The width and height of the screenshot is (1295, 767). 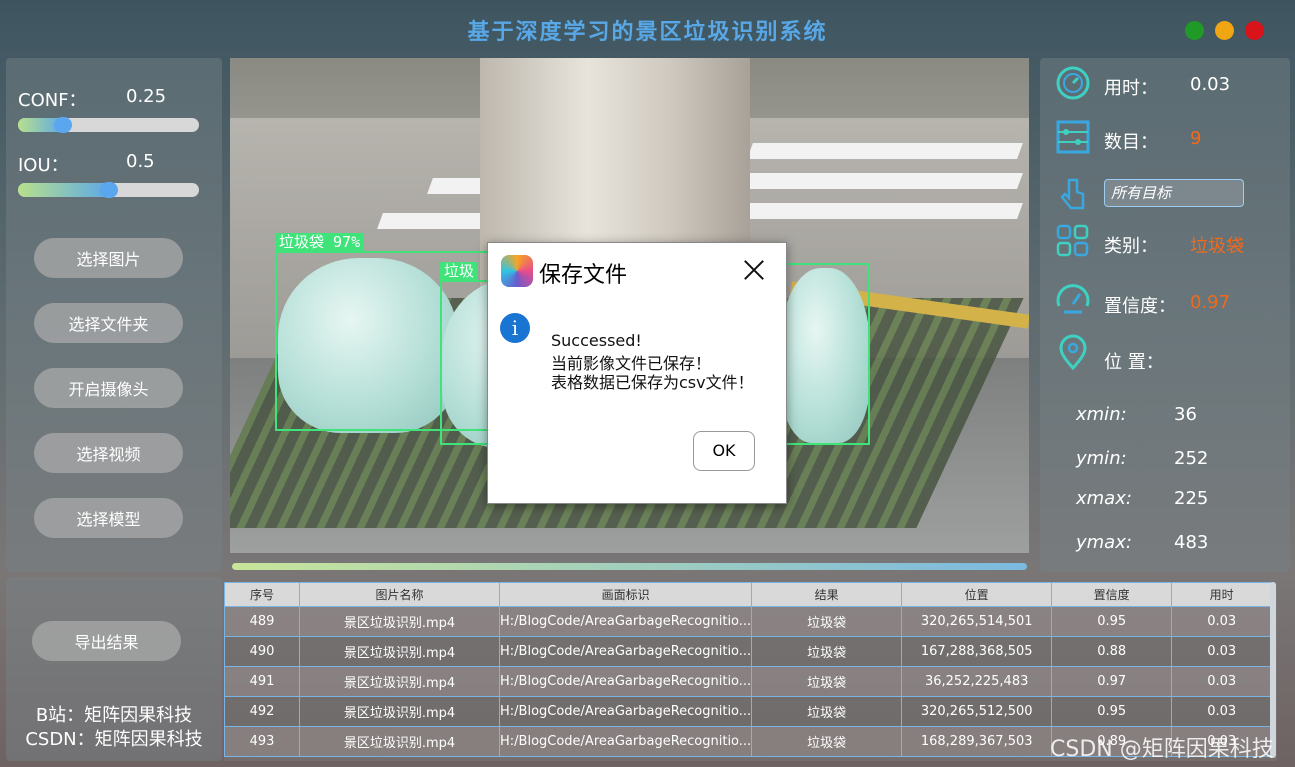 What do you see at coordinates (1210, 84) in the screenshot?
I see `time-value: 0.03` at bounding box center [1210, 84].